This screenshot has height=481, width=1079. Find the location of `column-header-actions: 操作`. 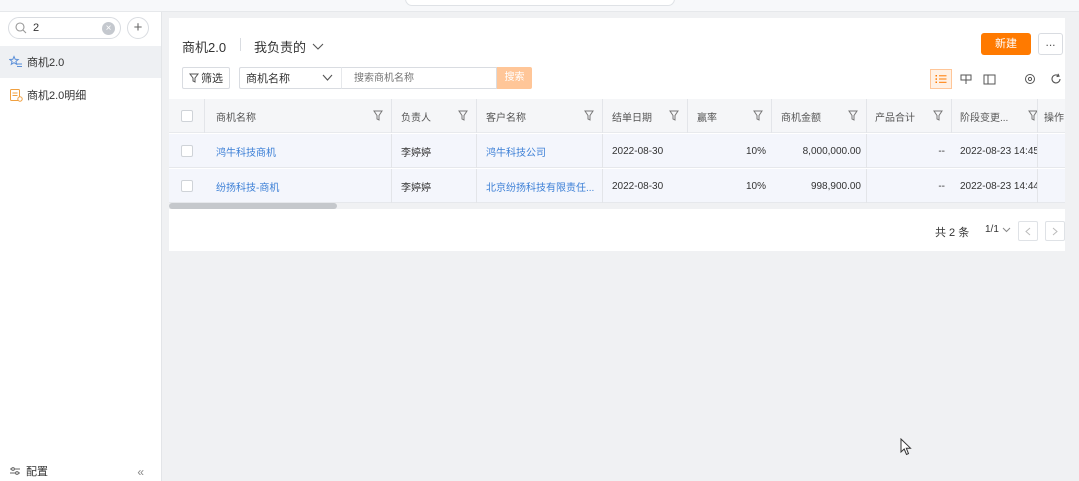

column-header-actions: 操作 is located at coordinates (1054, 118).